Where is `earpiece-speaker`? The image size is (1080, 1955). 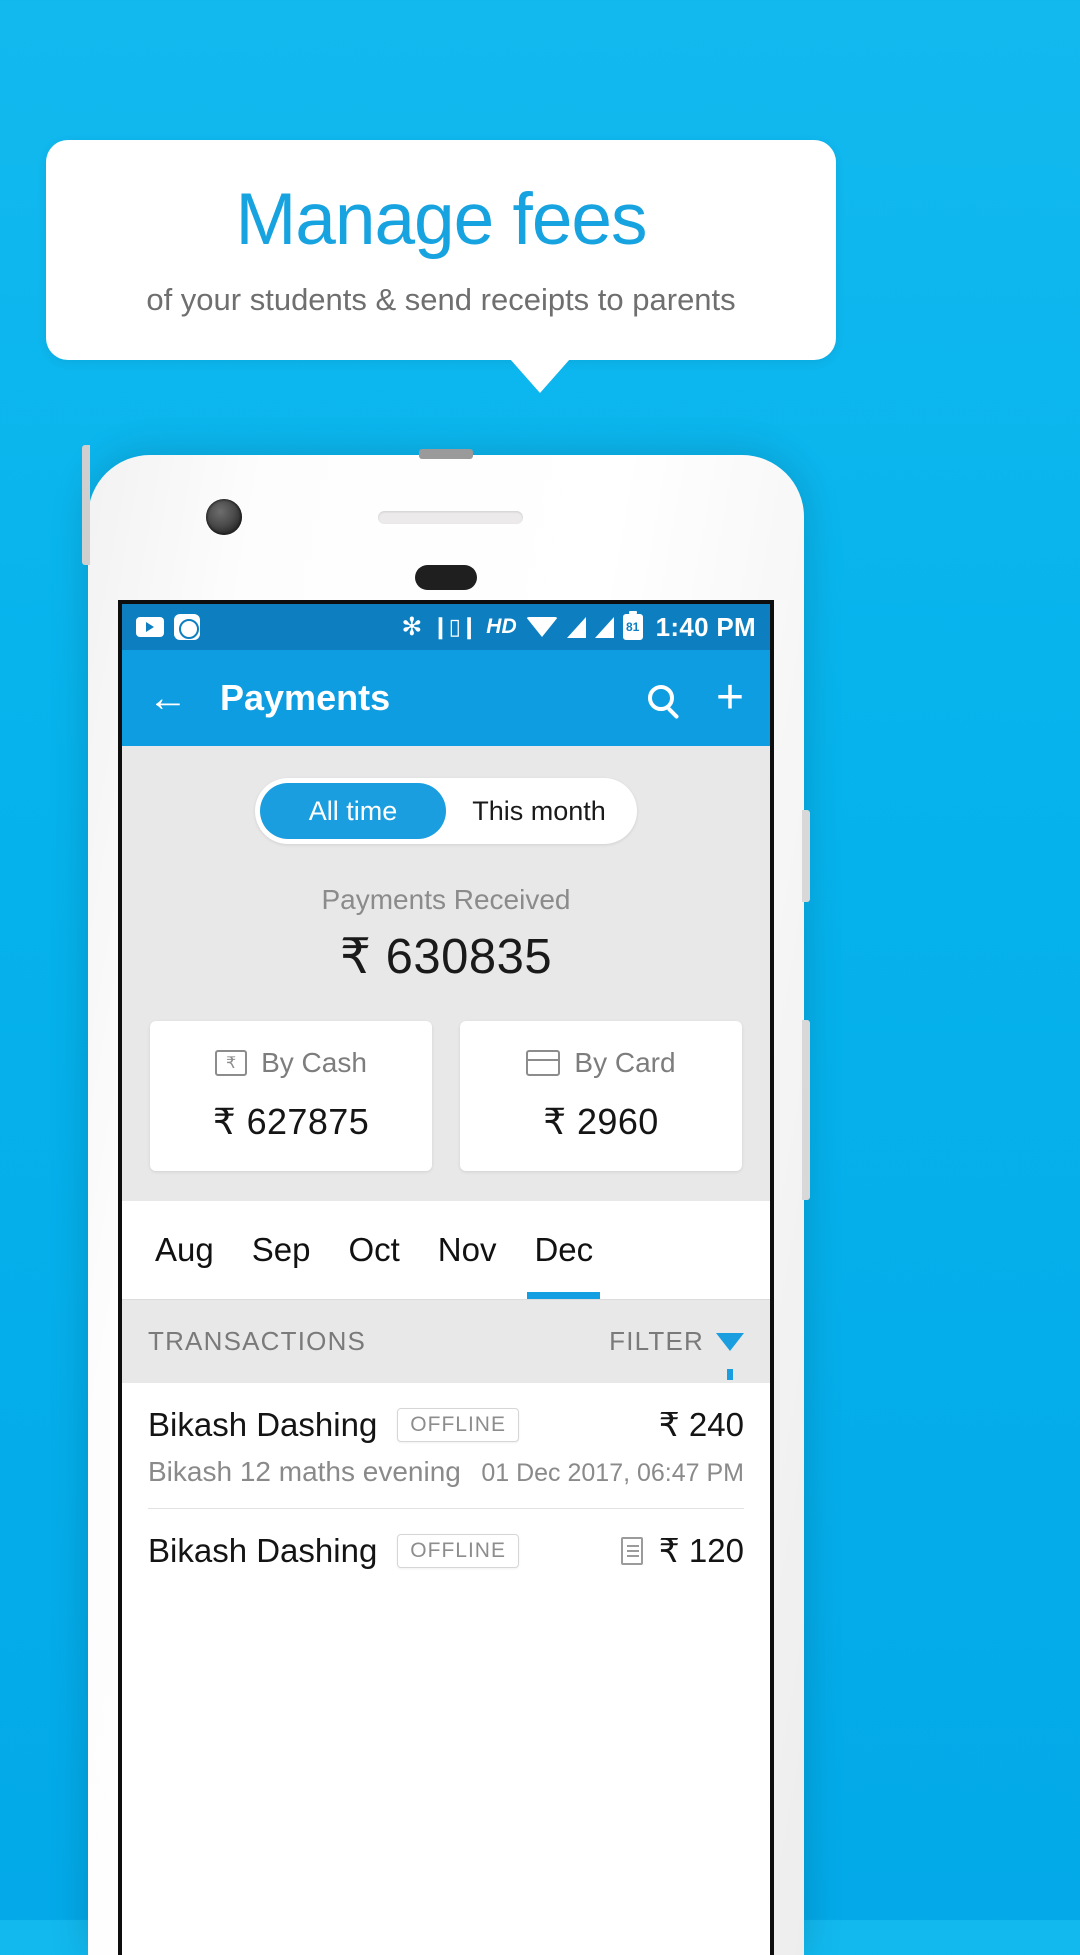
earpiece-speaker is located at coordinates (450, 517).